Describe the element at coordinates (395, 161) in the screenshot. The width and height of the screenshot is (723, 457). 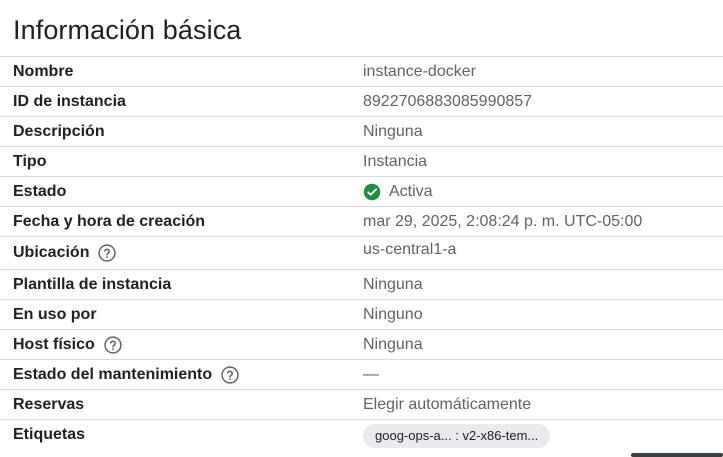
I see `row-value-type: Instancia` at that location.